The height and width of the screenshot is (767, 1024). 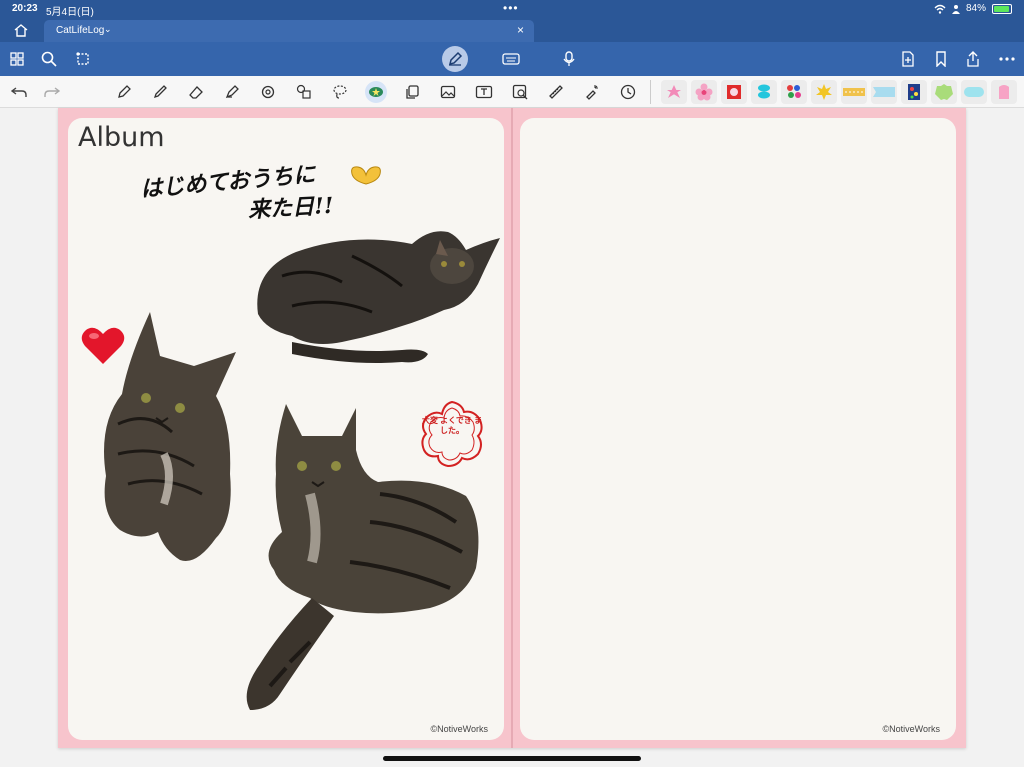 What do you see at coordinates (955, 9) in the screenshot?
I see `person-icon` at bounding box center [955, 9].